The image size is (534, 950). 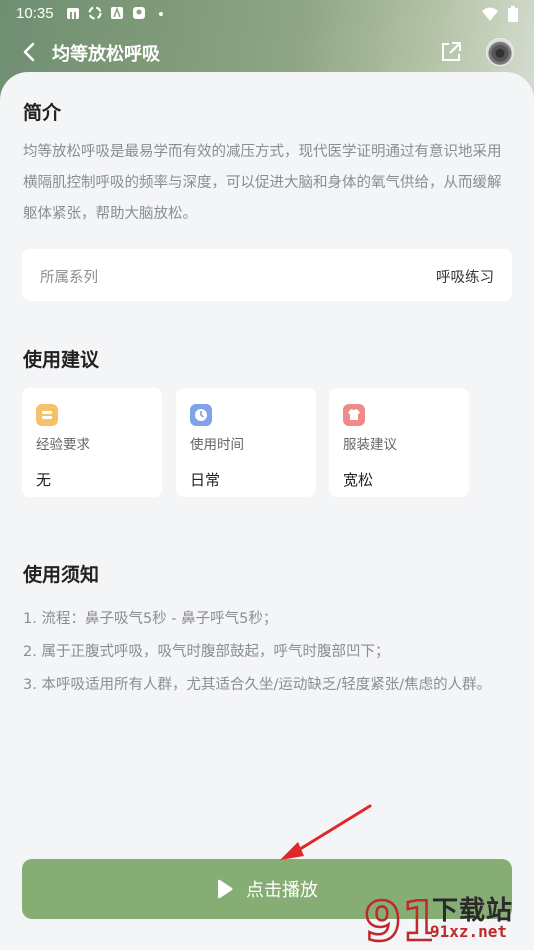 I want to click on notification-icons, so click(x=117, y=13).